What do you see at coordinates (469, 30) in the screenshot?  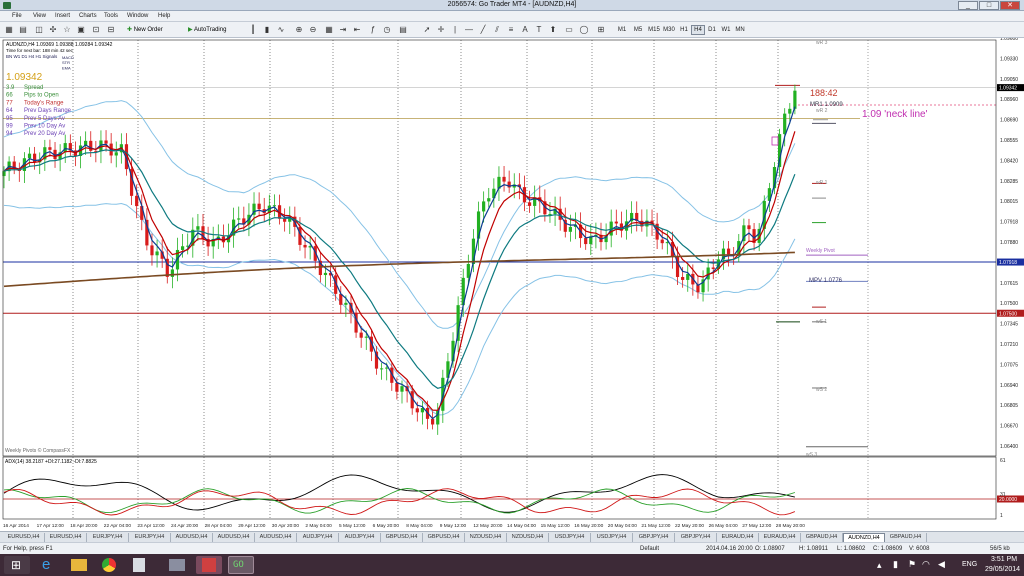 I see `horizontal-line-icon: —` at bounding box center [469, 30].